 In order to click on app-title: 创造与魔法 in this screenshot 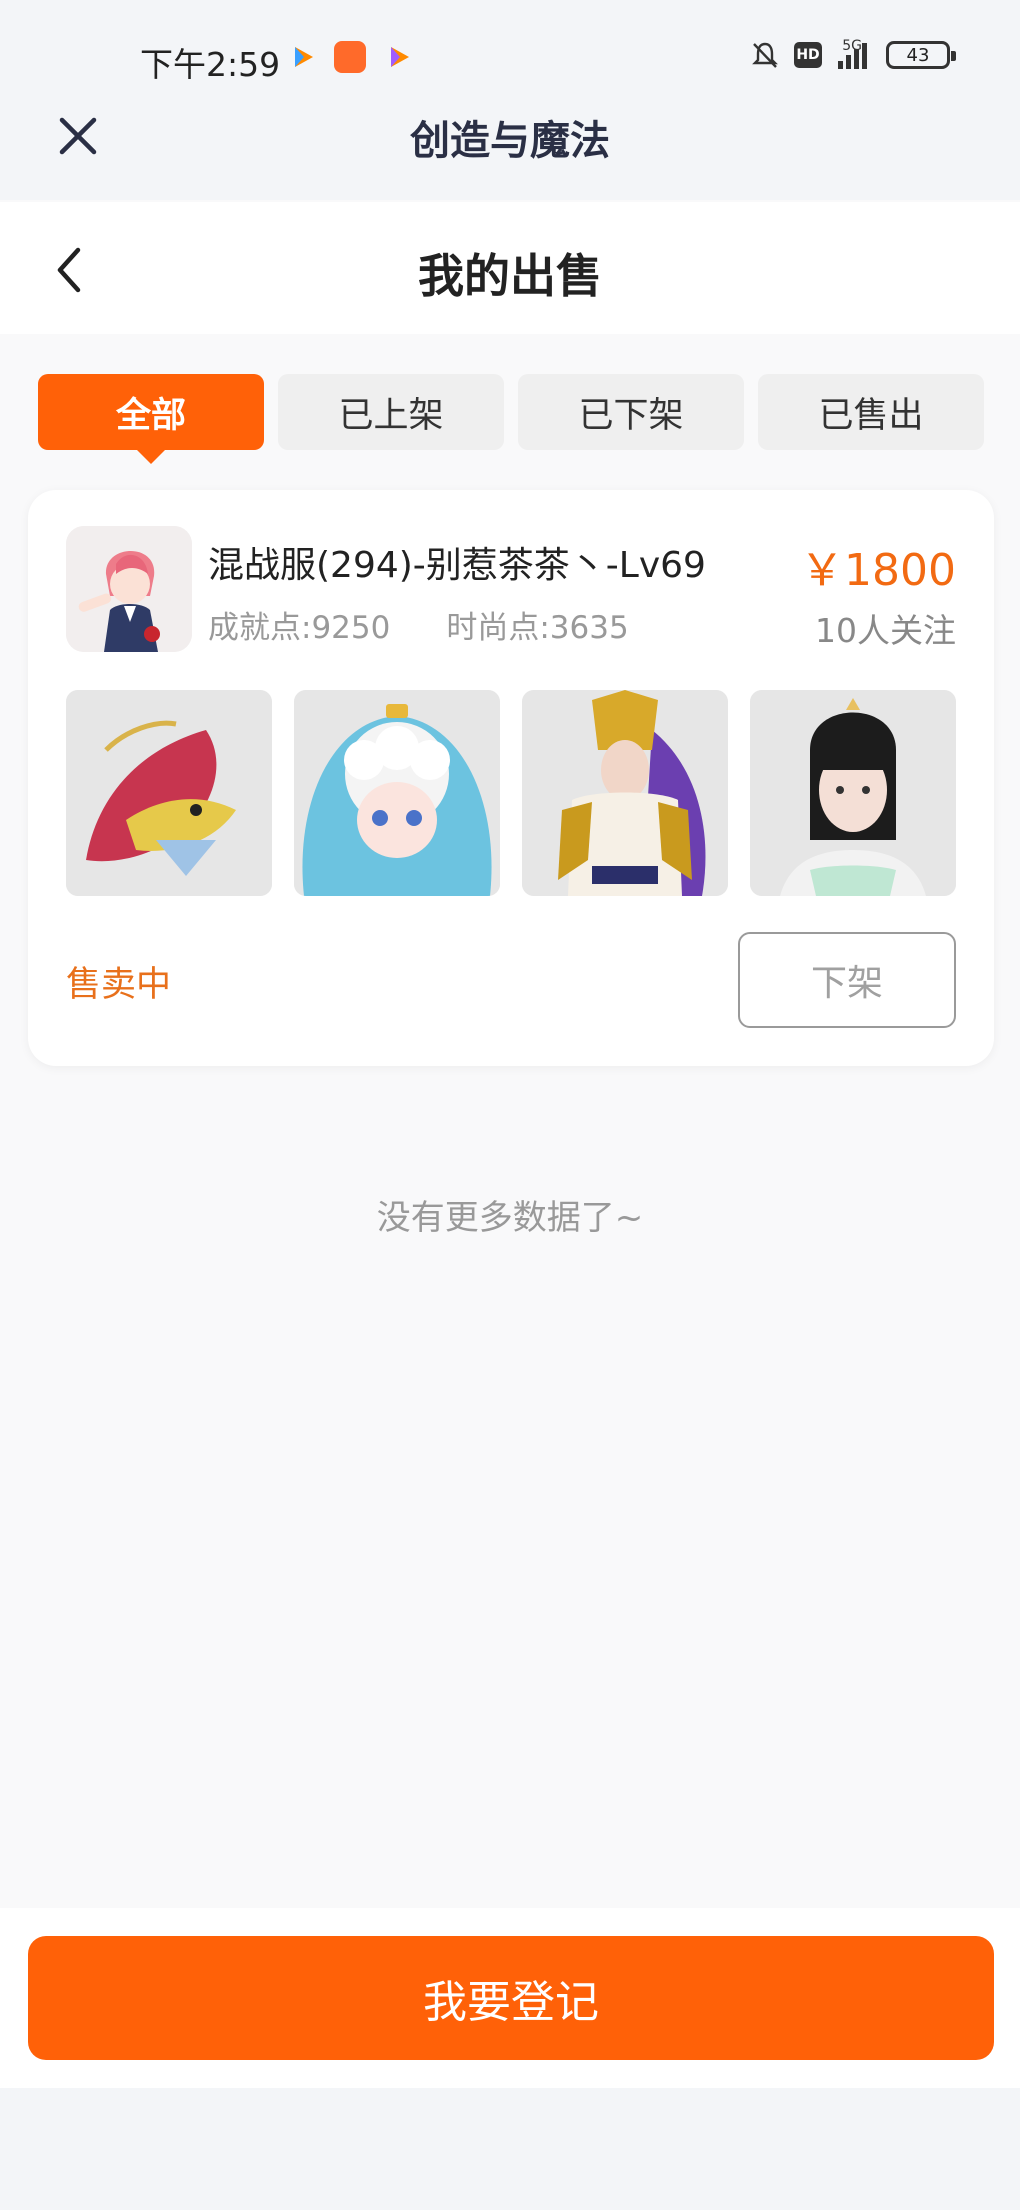, I will do `click(510, 141)`.